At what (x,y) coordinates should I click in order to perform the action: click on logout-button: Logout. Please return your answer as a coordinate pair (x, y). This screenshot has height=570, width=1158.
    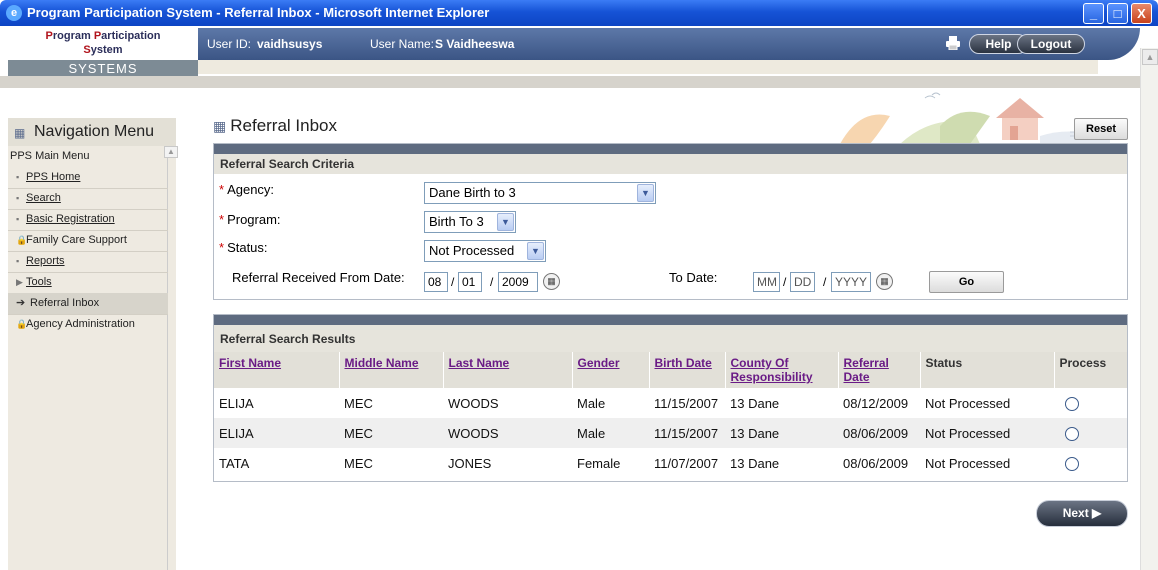
    Looking at the image, I should click on (1051, 44).